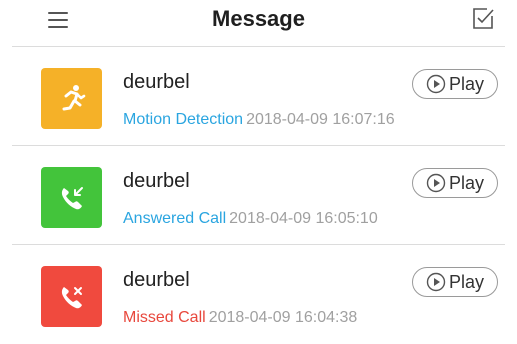 The width and height of the screenshot is (517, 344). I want to click on message-meta: Motion Detection 2018-04-09 16:07:16, so click(259, 120).